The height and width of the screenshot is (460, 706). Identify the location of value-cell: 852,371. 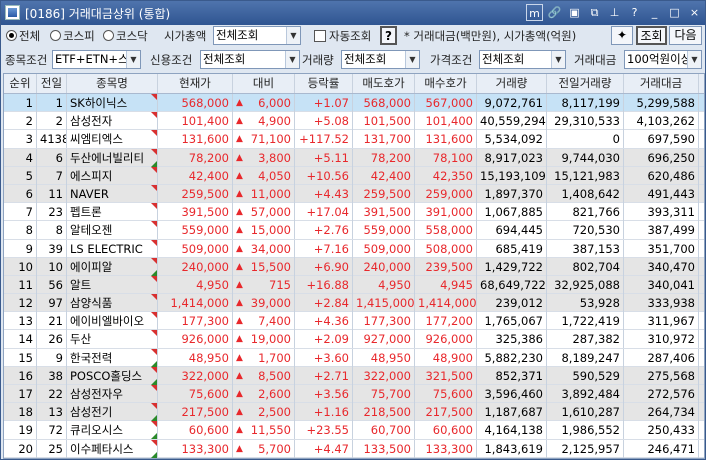
(512, 375).